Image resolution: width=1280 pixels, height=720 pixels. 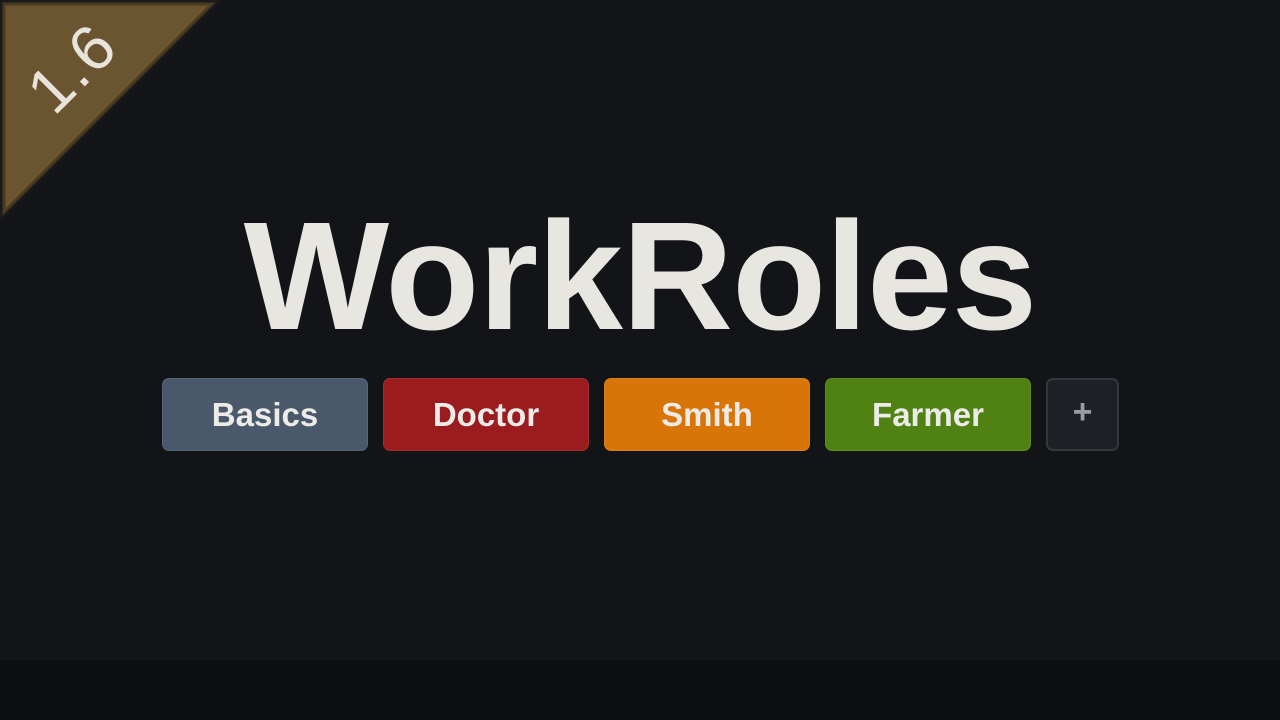 I want to click on role-button-basics: Basics, so click(x=265, y=414).